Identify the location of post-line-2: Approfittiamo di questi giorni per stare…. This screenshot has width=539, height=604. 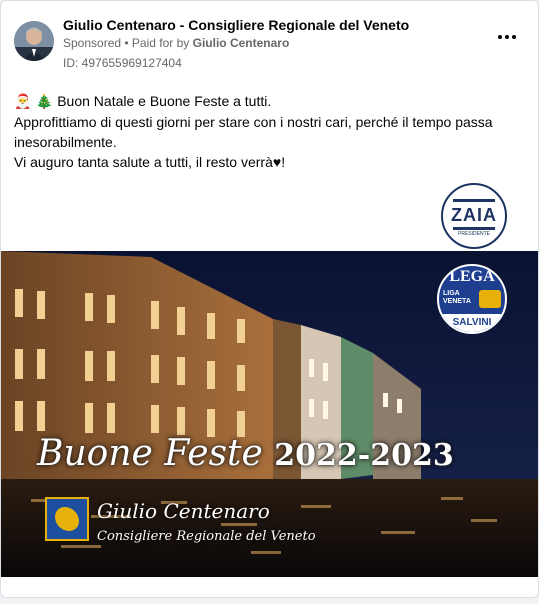
(253, 132).